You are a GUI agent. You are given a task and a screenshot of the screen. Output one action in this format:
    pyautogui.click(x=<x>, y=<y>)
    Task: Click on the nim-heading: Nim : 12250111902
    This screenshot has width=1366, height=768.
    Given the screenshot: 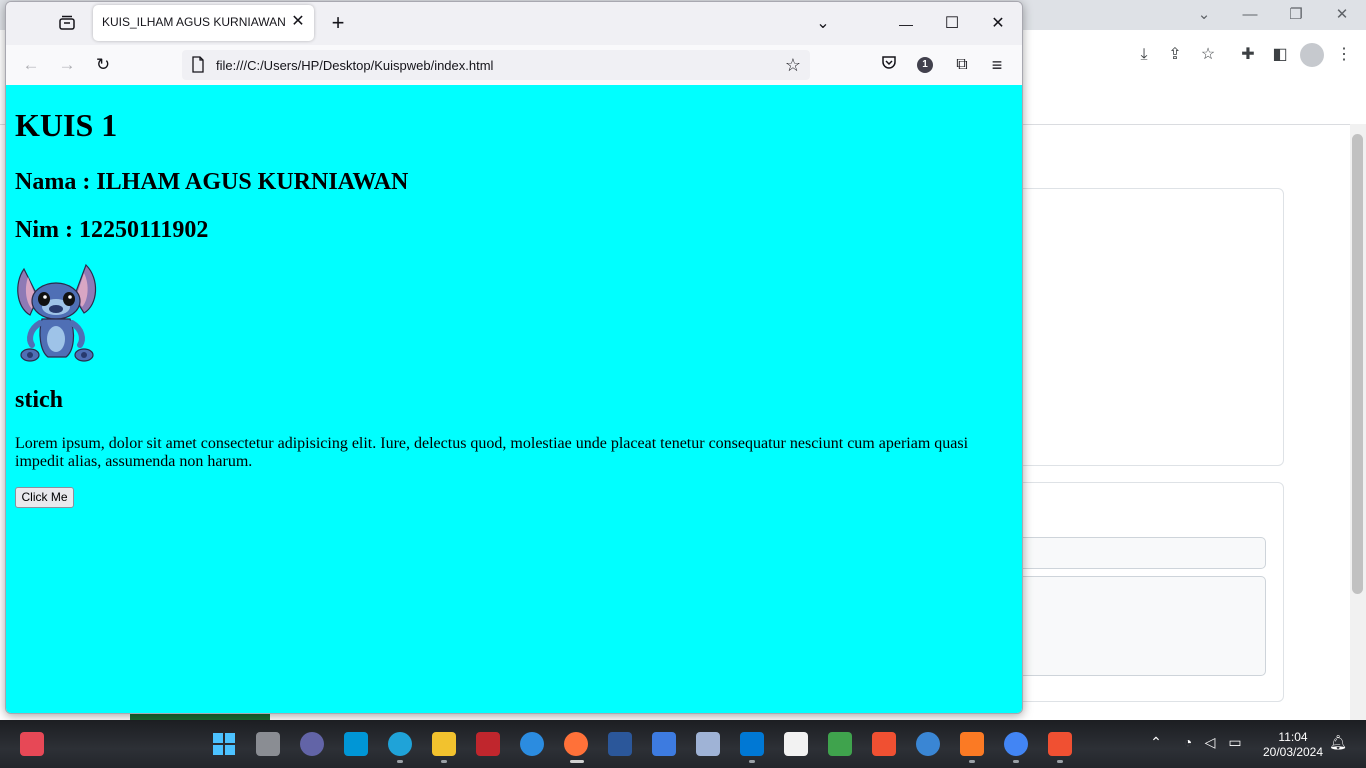 What is the action you would take?
    pyautogui.click(x=112, y=230)
    